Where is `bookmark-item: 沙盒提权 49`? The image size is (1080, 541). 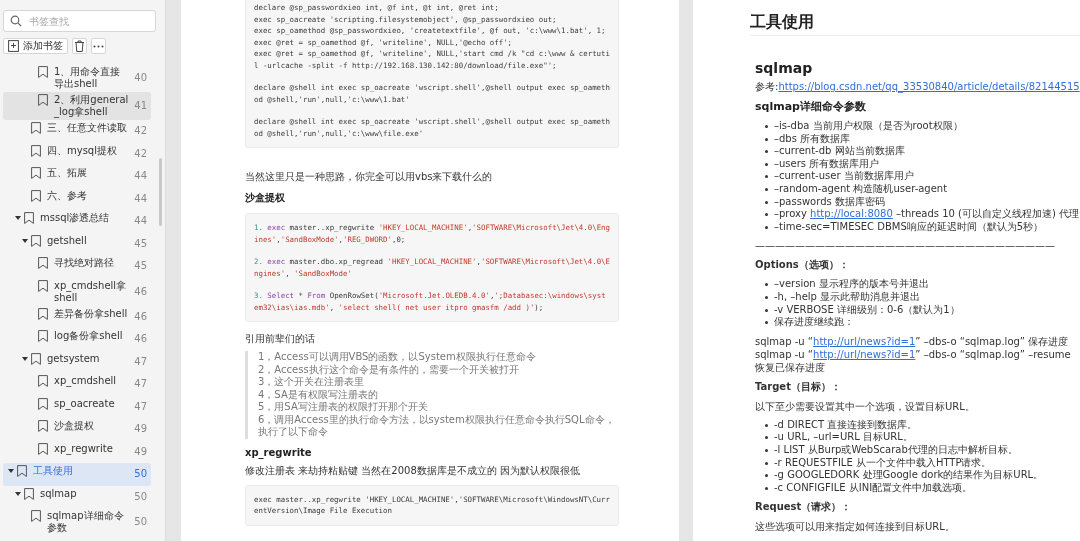
bookmark-item: 沙盒提权 49 is located at coordinates (77, 429).